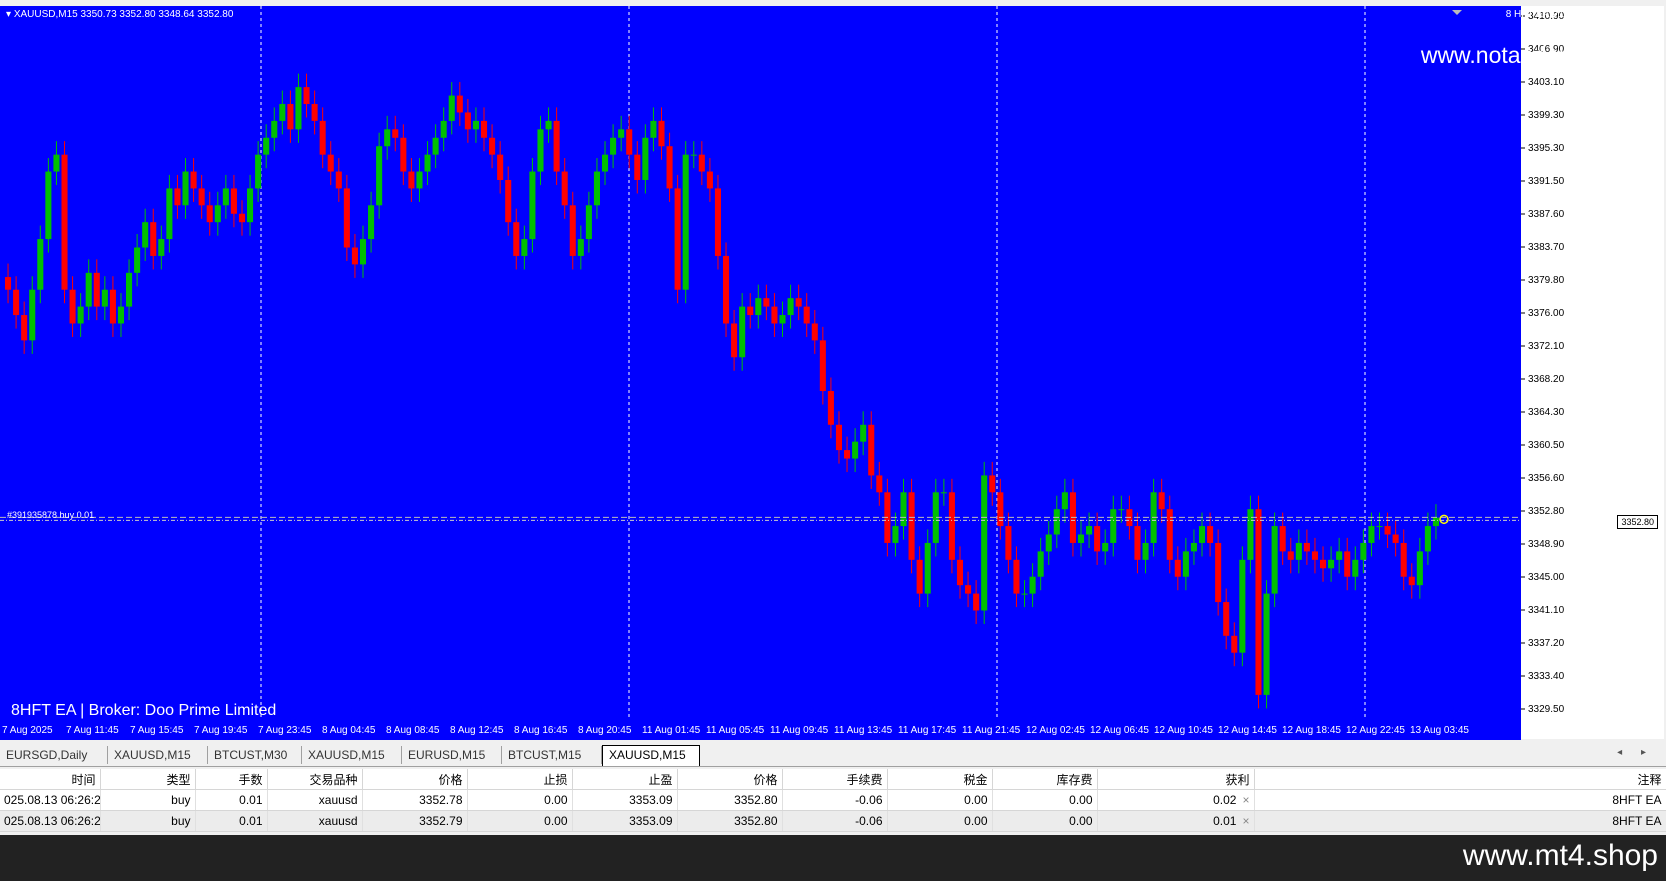  Describe the element at coordinates (50, 515) in the screenshot. I see `order-line-label: #391935878 buy 0.01` at that location.